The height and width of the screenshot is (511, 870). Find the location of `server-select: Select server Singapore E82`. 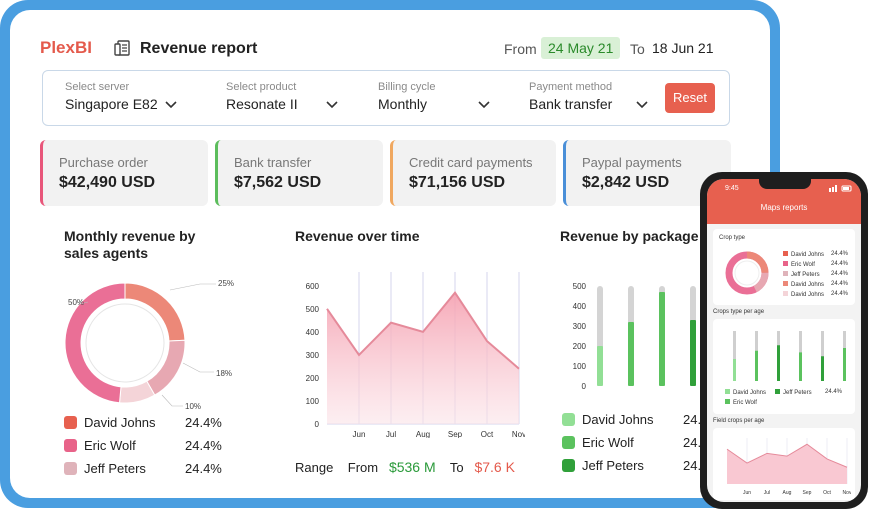

server-select: Select server Singapore E82 is located at coordinates (111, 96).